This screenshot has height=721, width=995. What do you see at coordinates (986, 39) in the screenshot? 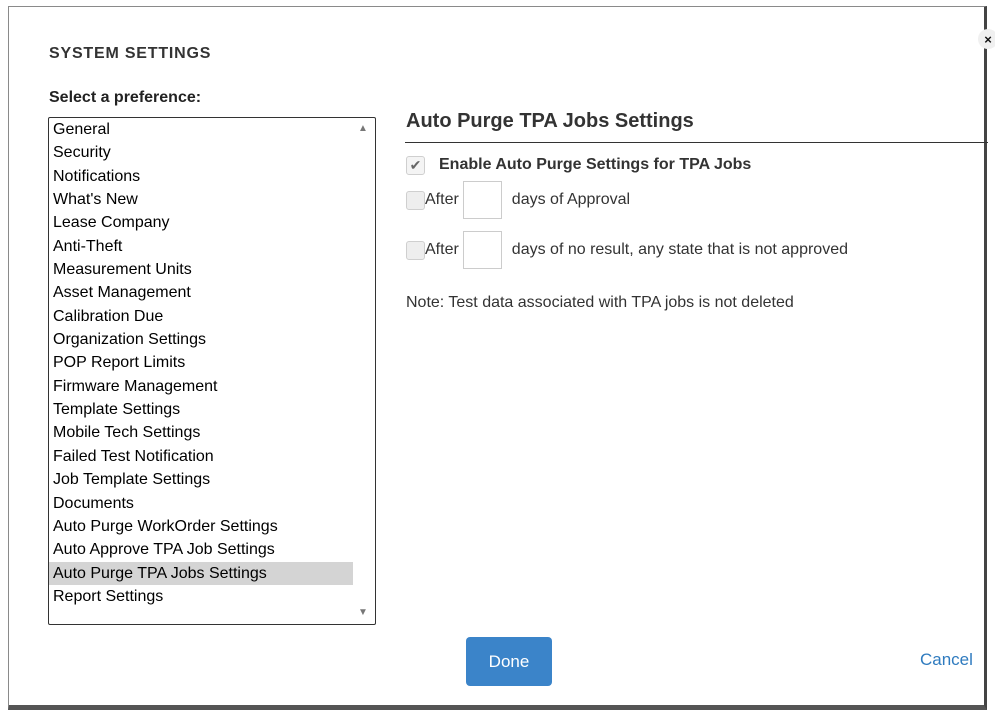
I see `close-icon: ×` at bounding box center [986, 39].